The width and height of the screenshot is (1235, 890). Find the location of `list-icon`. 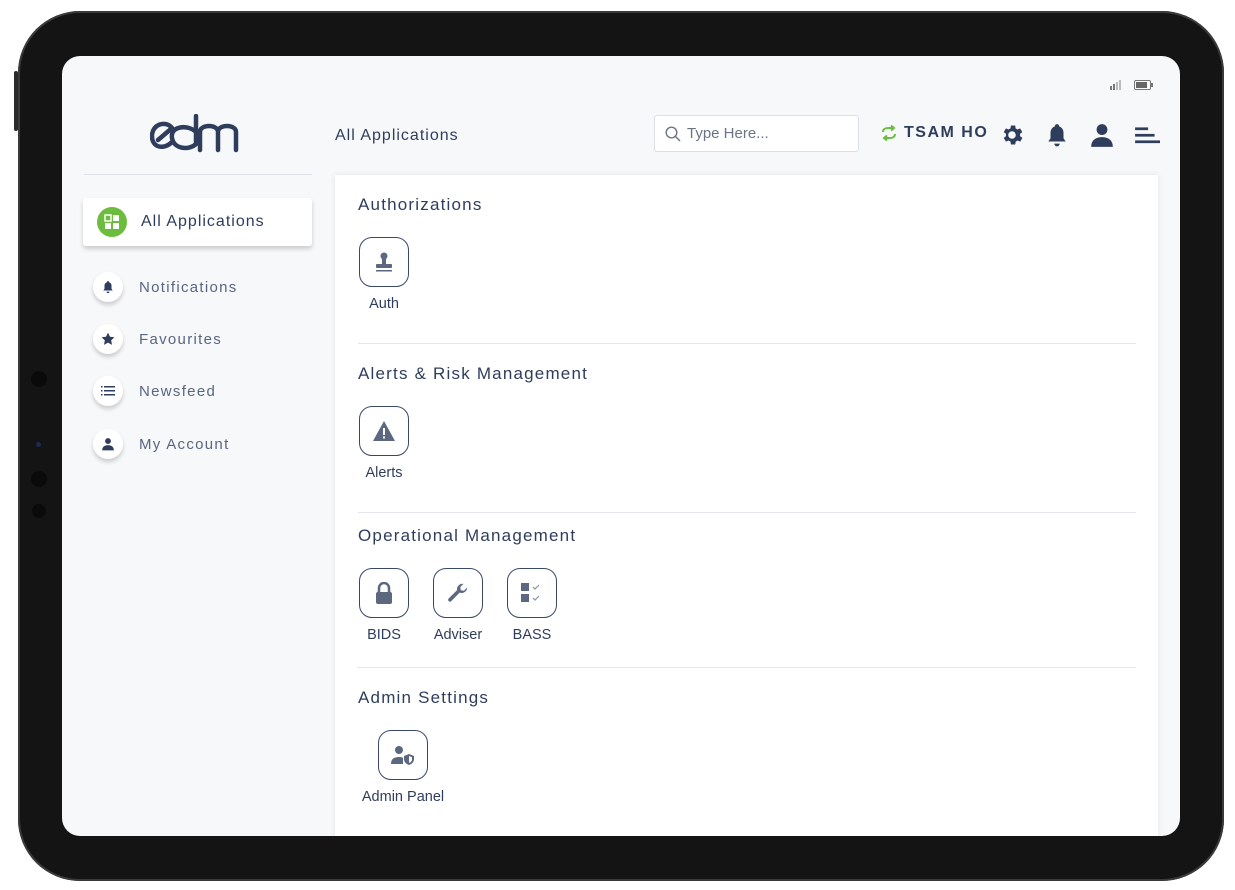

list-icon is located at coordinates (108, 391).